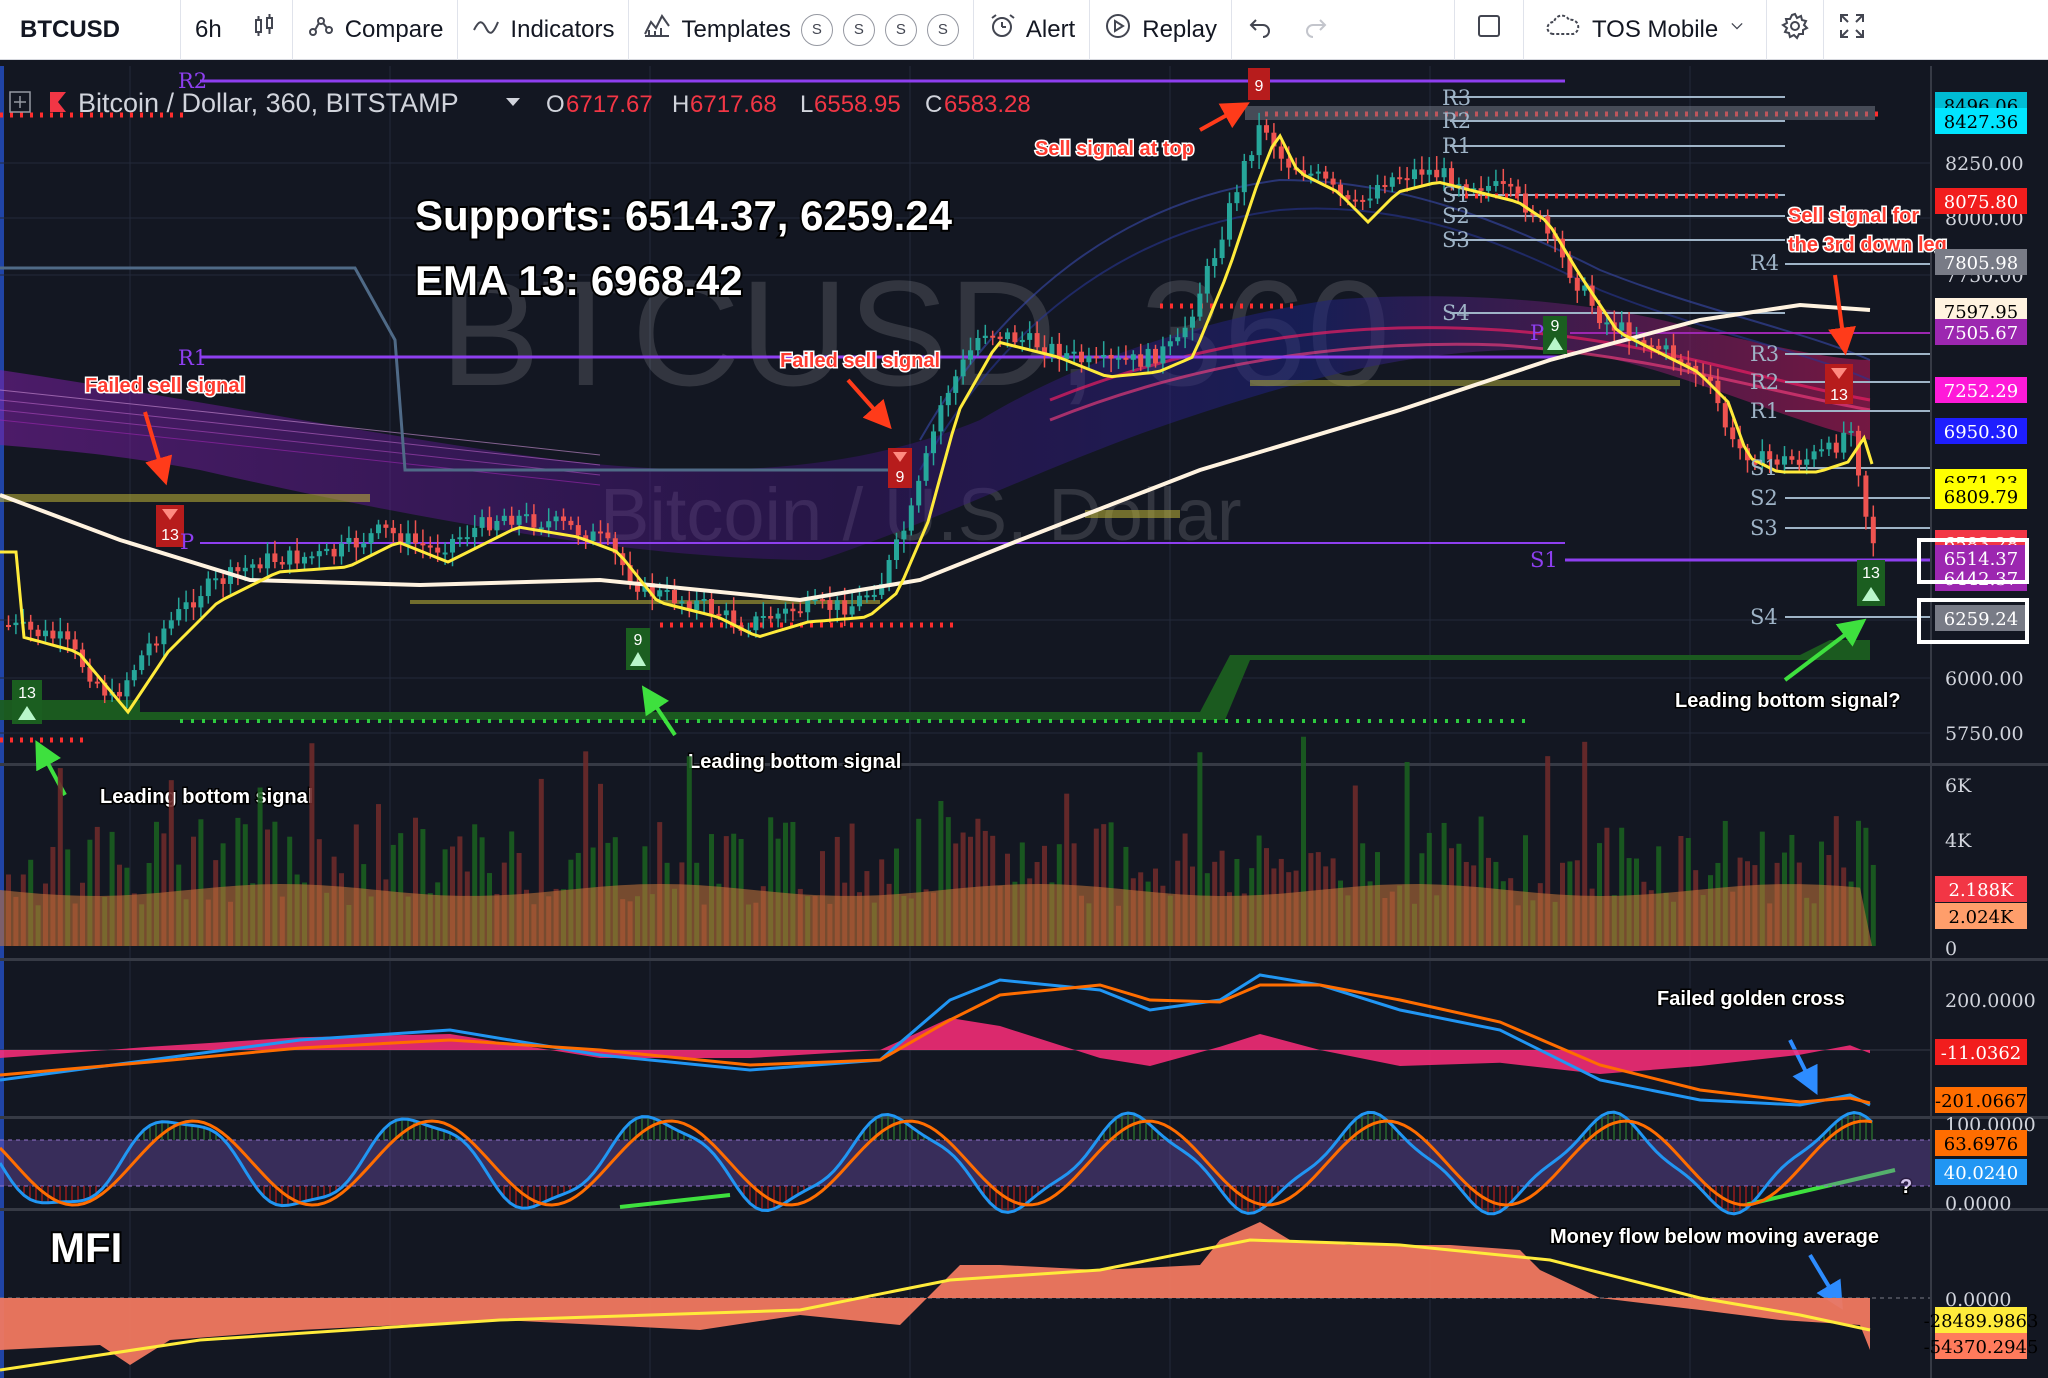 Image resolution: width=2048 pixels, height=1378 pixels. Describe the element at coordinates (27, 702) in the screenshot. I see `td-buy-13-left: 13` at that location.